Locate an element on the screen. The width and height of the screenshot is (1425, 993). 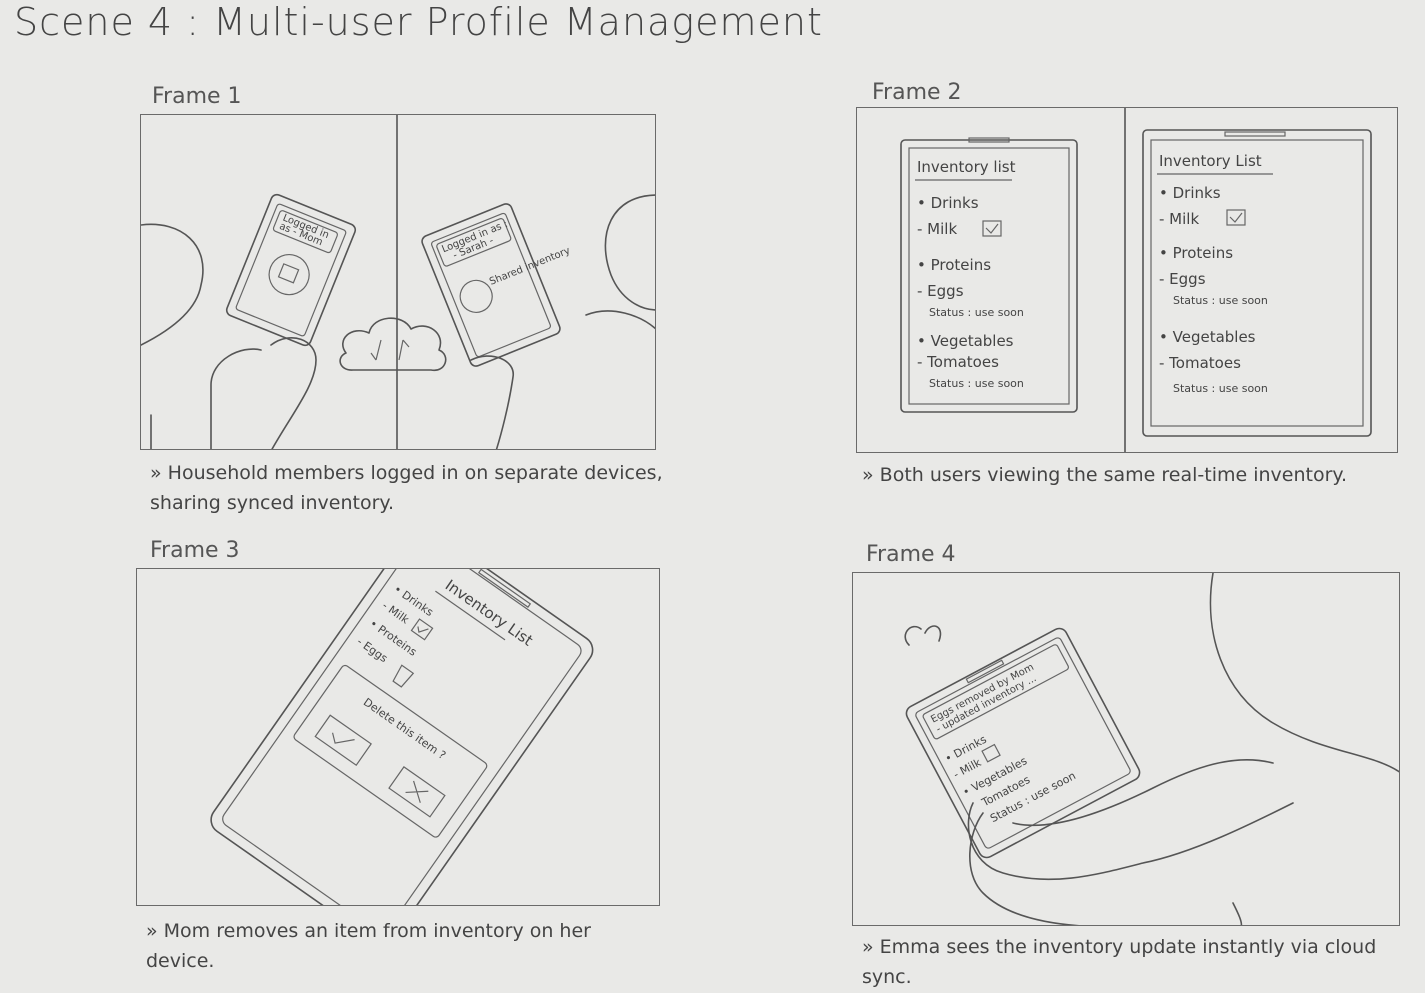
right-item-milk: - Milk is located at coordinates (1179, 219).